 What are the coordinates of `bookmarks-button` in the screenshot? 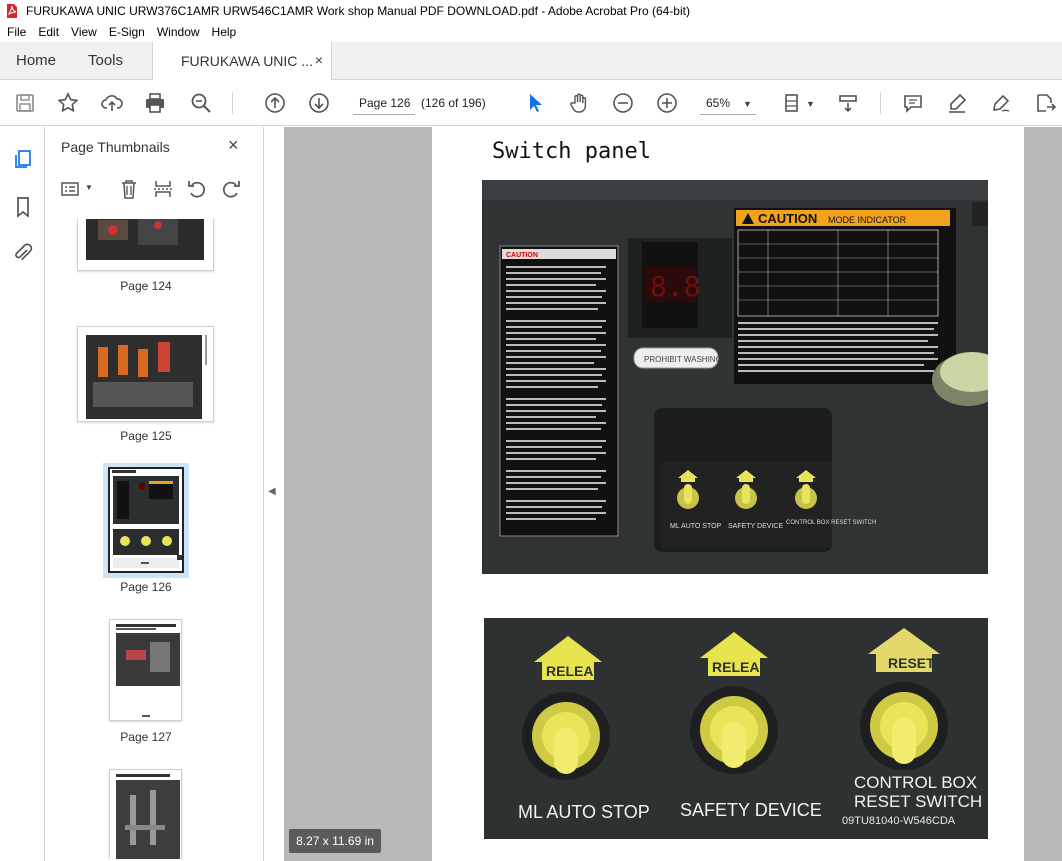 It's located at (23, 207).